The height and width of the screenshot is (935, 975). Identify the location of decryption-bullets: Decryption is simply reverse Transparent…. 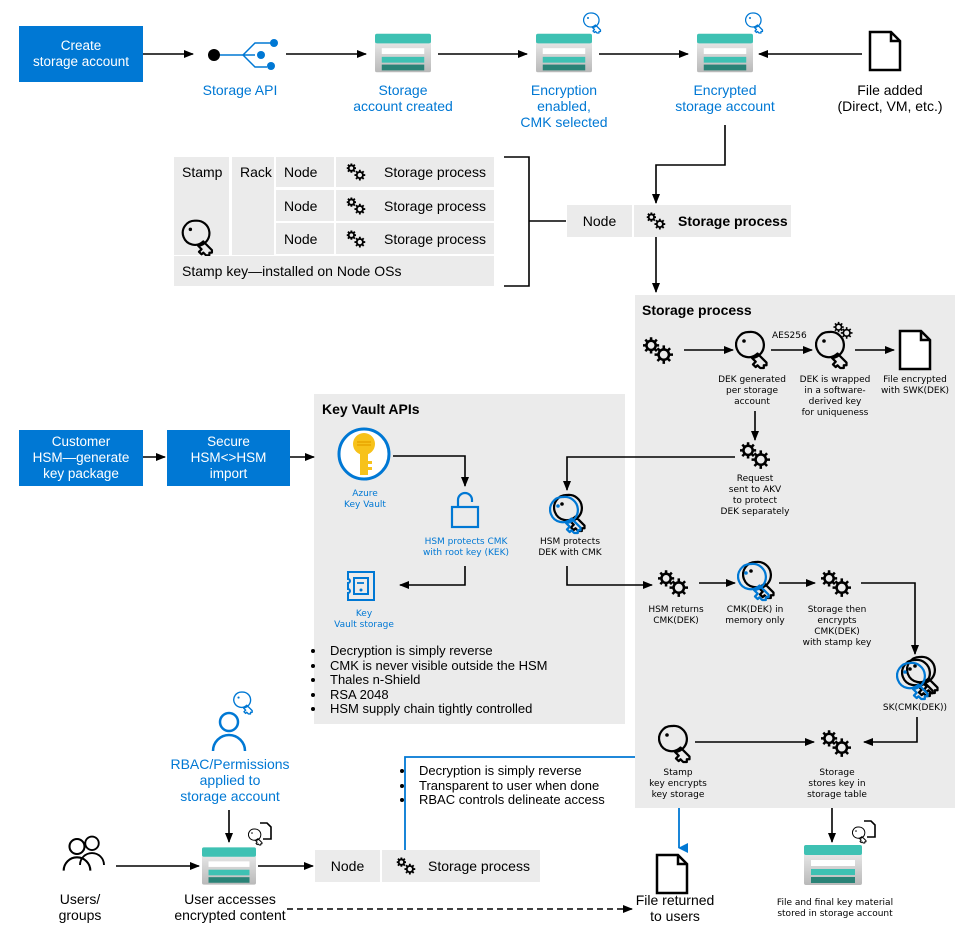
(500, 785).